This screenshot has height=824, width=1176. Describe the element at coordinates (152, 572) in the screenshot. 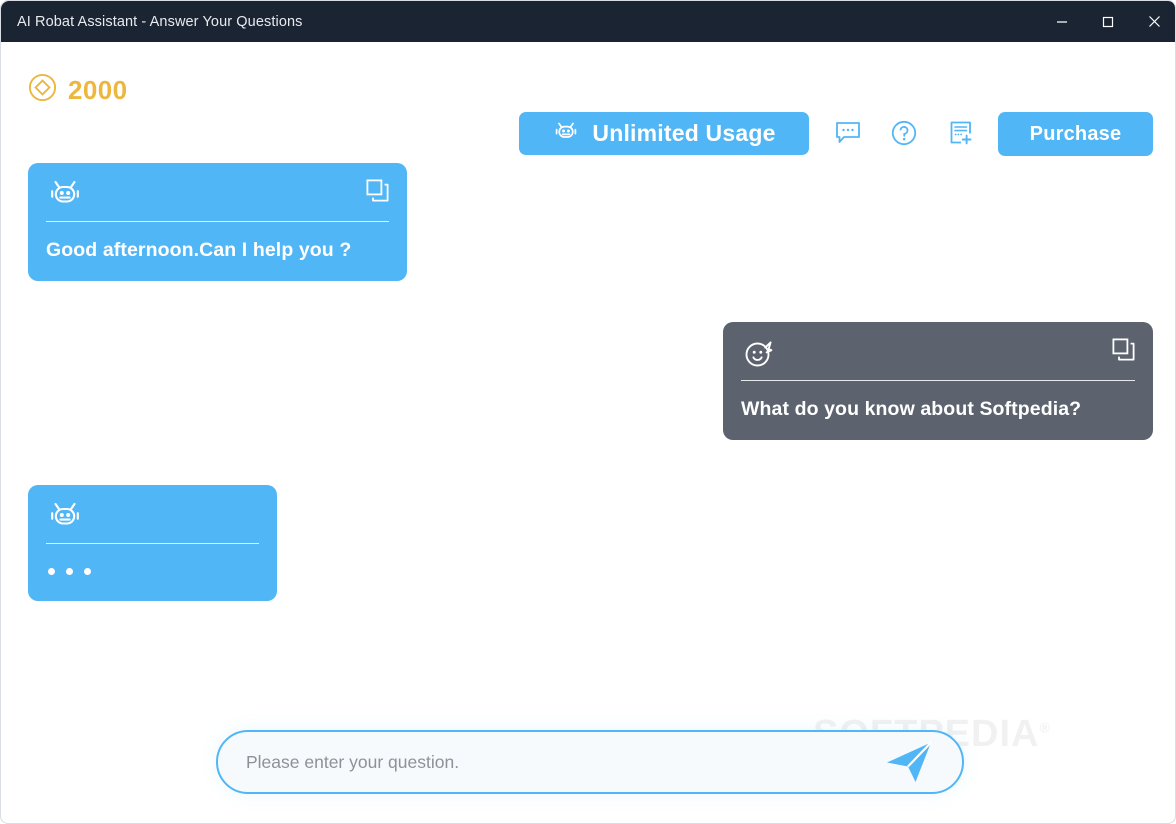

I see `typing-indicator` at that location.